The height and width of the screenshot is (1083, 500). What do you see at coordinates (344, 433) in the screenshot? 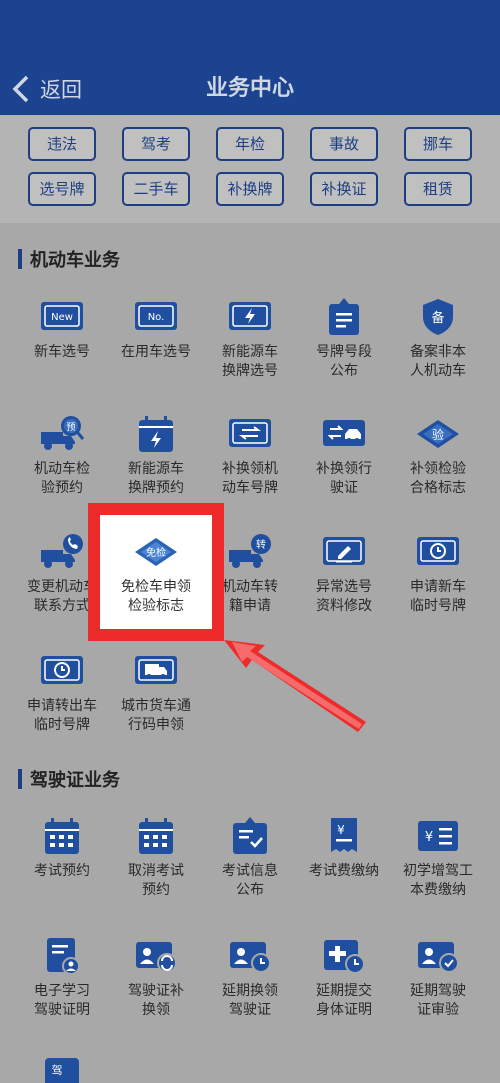
I see `license-swap-icon` at bounding box center [344, 433].